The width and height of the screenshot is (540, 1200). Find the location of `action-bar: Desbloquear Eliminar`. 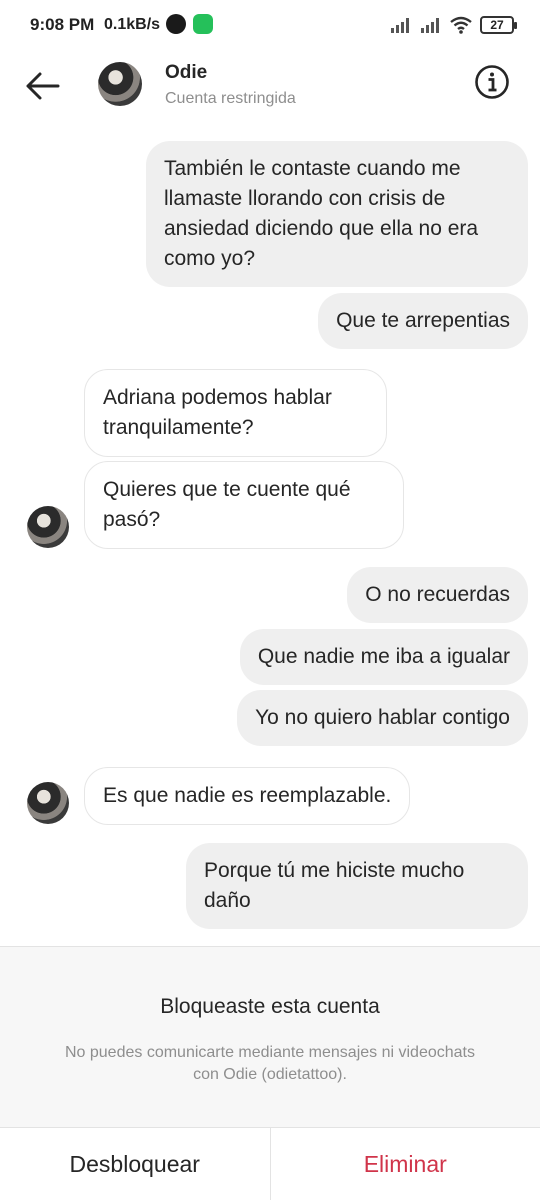

action-bar: Desbloquear Eliminar is located at coordinates (270, 1164).